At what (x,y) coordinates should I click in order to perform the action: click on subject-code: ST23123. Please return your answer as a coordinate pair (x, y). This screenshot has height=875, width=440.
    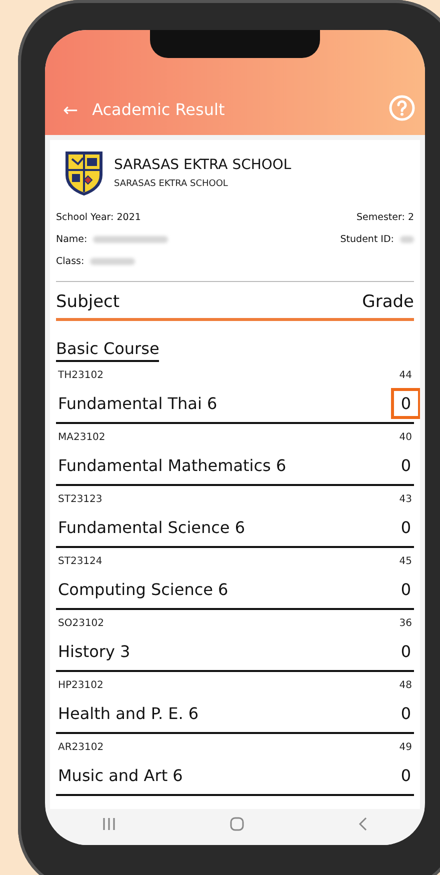
    Looking at the image, I should click on (80, 499).